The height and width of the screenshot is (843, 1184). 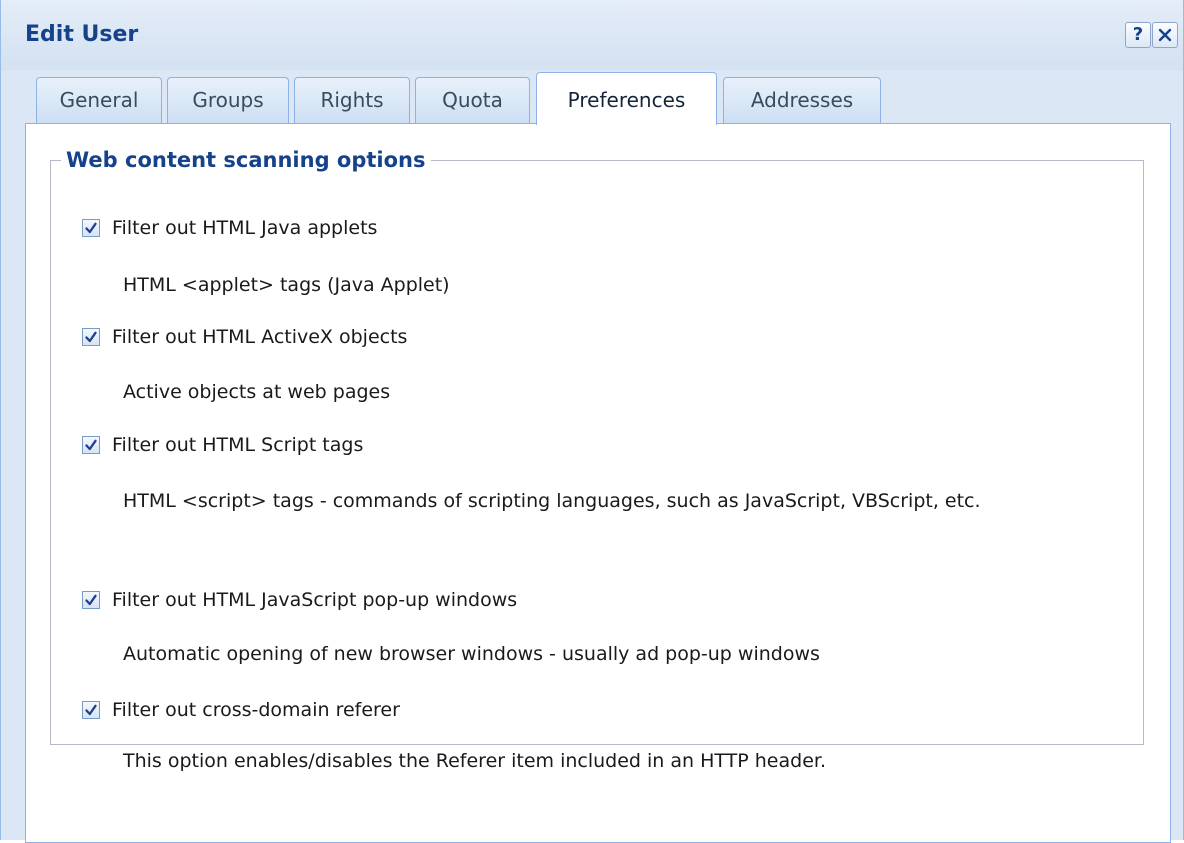 I want to click on window-titlebar: Edit User ?, so click(x=592, y=35).